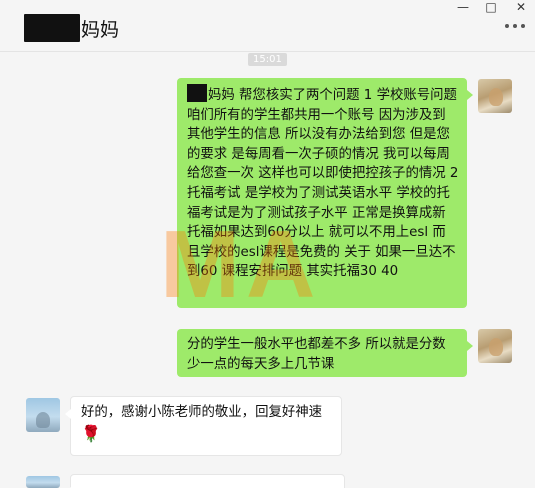 The height and width of the screenshot is (488, 535). I want to click on rose-icon: 🌹, so click(91, 433).